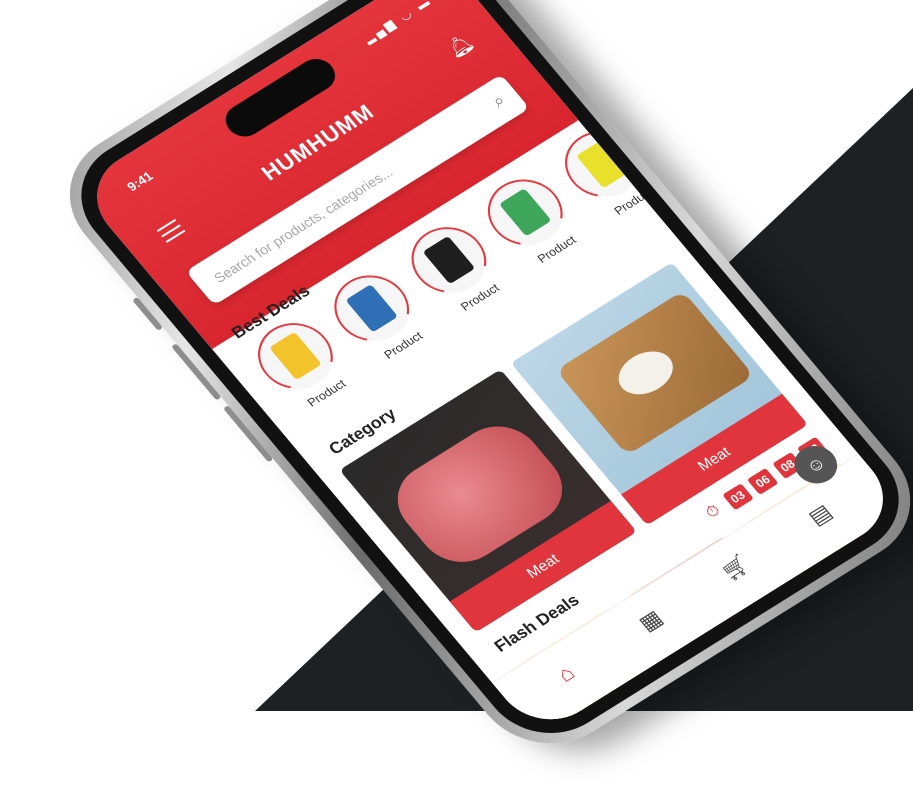  Describe the element at coordinates (499, 101) in the screenshot. I see `search-icon: ⌕` at that location.